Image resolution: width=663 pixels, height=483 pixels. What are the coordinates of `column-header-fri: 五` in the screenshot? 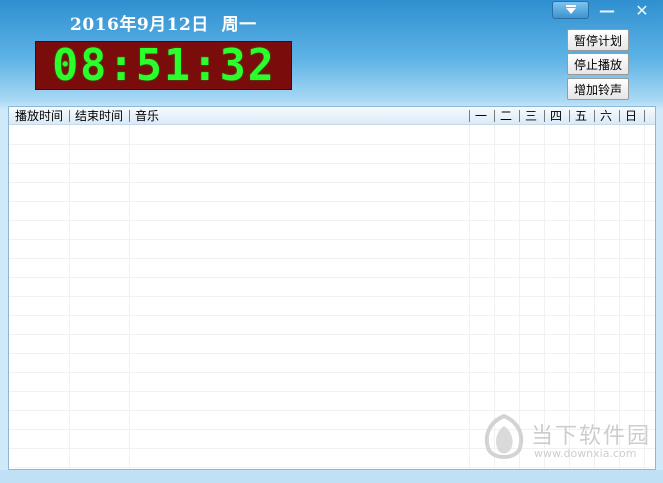 It's located at (581, 116).